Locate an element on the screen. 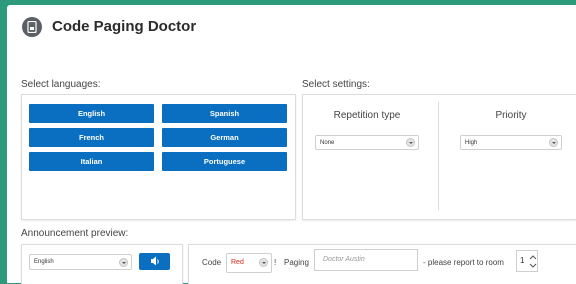 Image resolution: width=576 pixels, height=284 pixels. paging-name-input: Doctor Austin is located at coordinates (366, 260).